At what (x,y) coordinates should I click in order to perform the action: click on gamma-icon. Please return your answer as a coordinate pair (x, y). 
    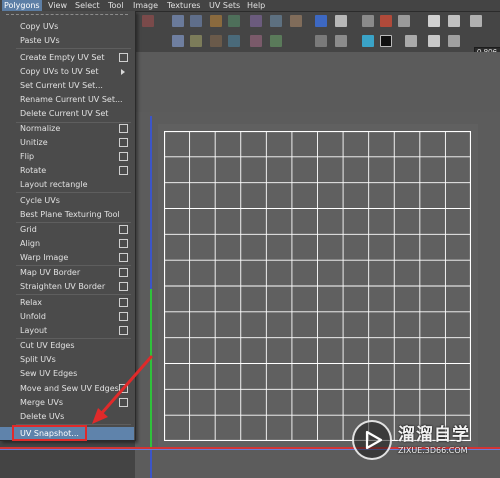
    Looking at the image, I should click on (454, 41).